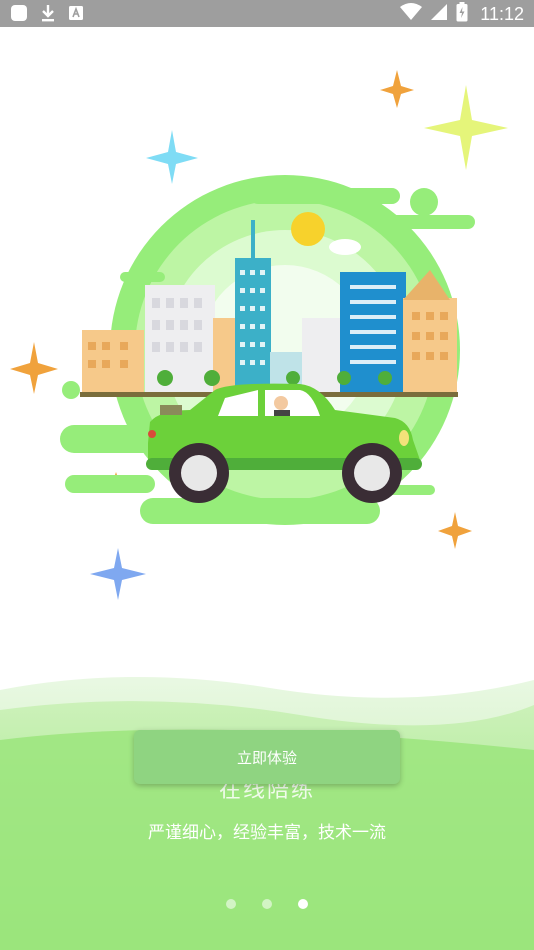  I want to click on wifi-icon, so click(411, 14).